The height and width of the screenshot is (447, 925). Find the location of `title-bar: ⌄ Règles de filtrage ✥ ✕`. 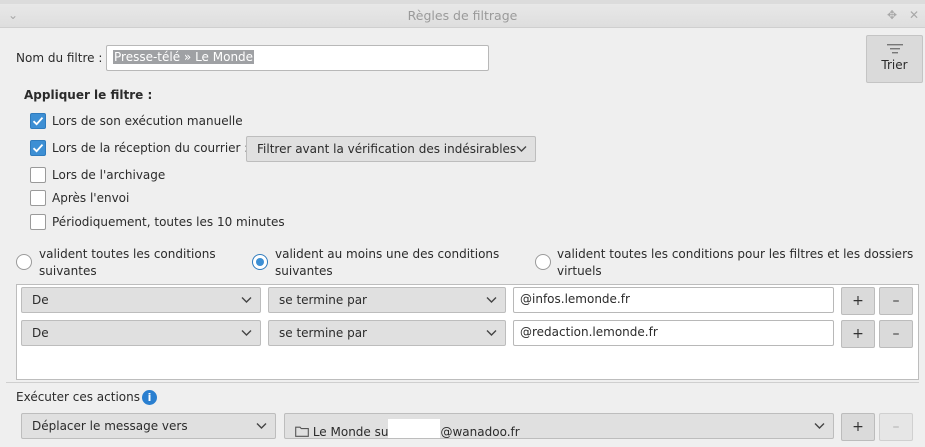

title-bar: ⌄ Règles de filtrage ✥ ✕ is located at coordinates (462, 16).